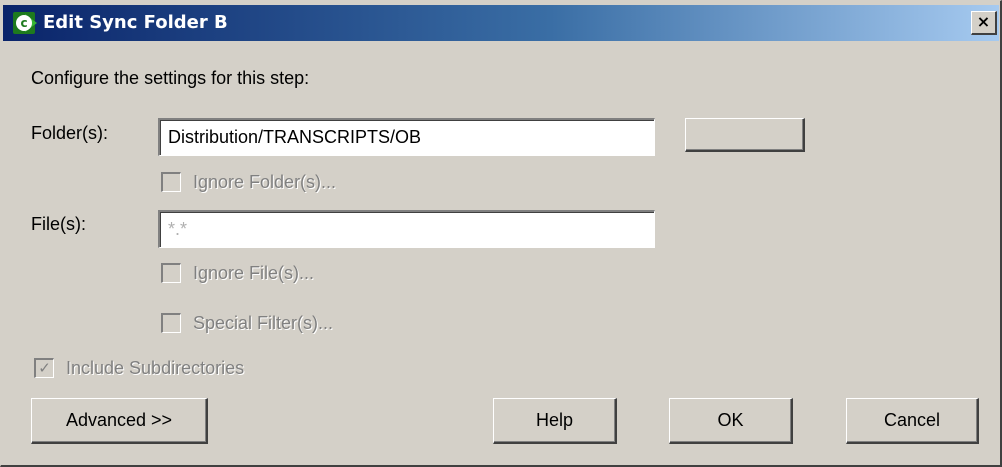 The height and width of the screenshot is (467, 1002). Describe the element at coordinates (501, 23) in the screenshot. I see `title-bar: c Edit Sync Folder B ×` at that location.